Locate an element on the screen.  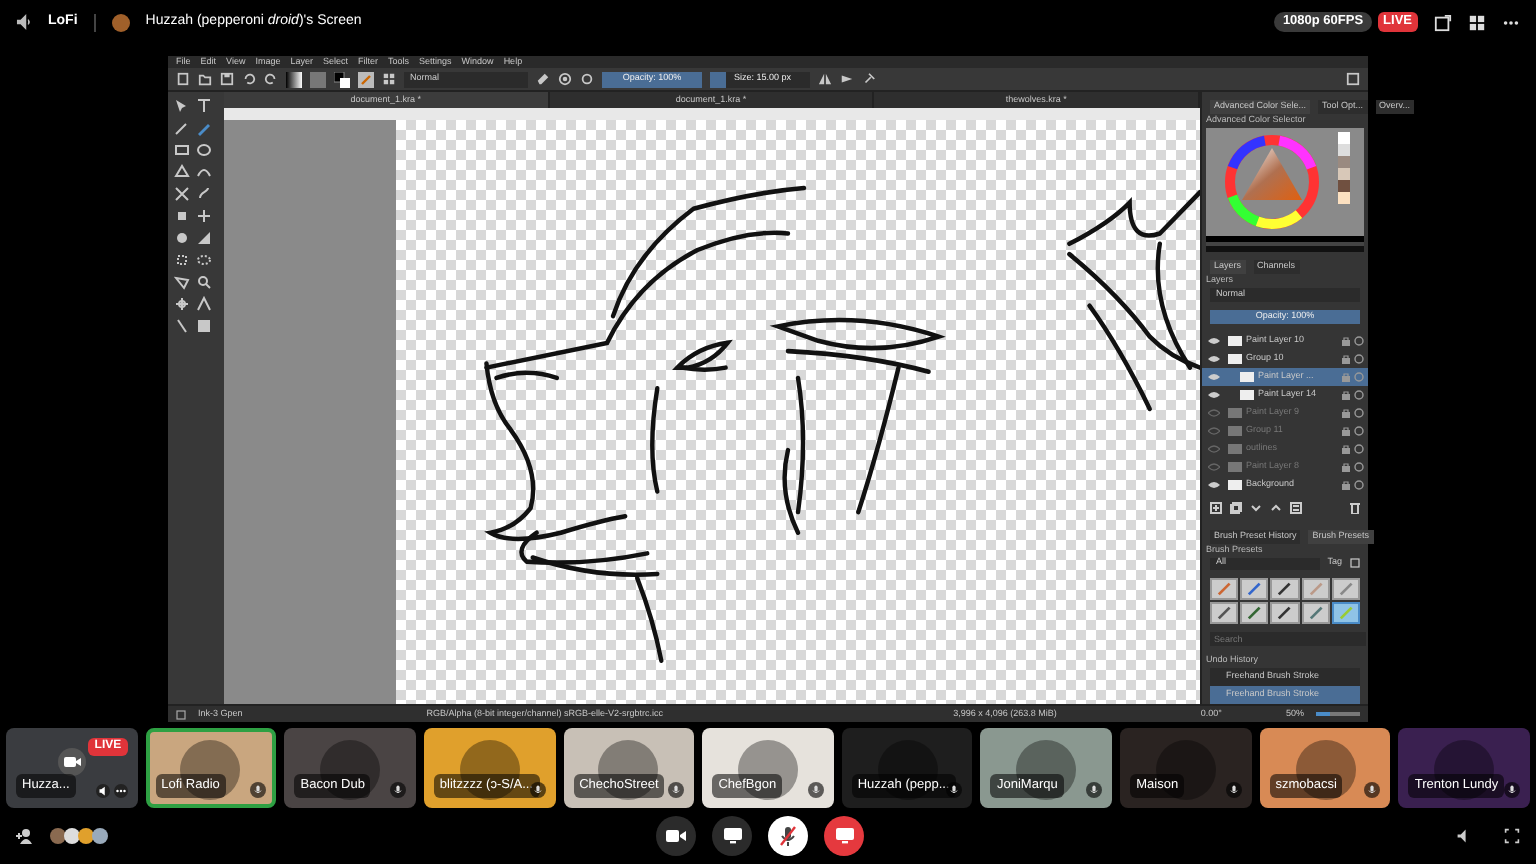
screen-share-button is located at coordinates (732, 836).